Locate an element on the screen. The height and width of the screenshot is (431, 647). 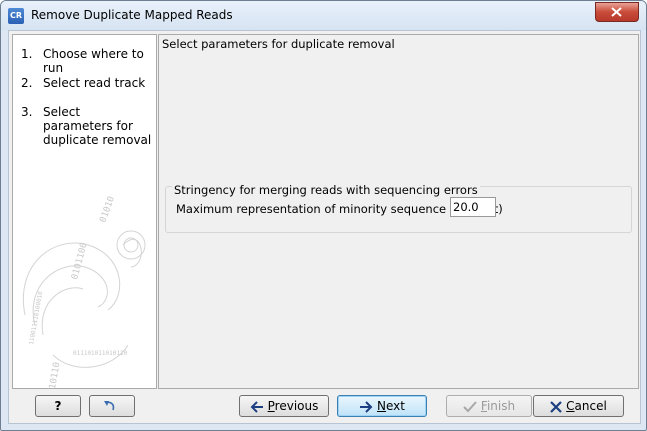
finish-button: Finish is located at coordinates (489, 406).